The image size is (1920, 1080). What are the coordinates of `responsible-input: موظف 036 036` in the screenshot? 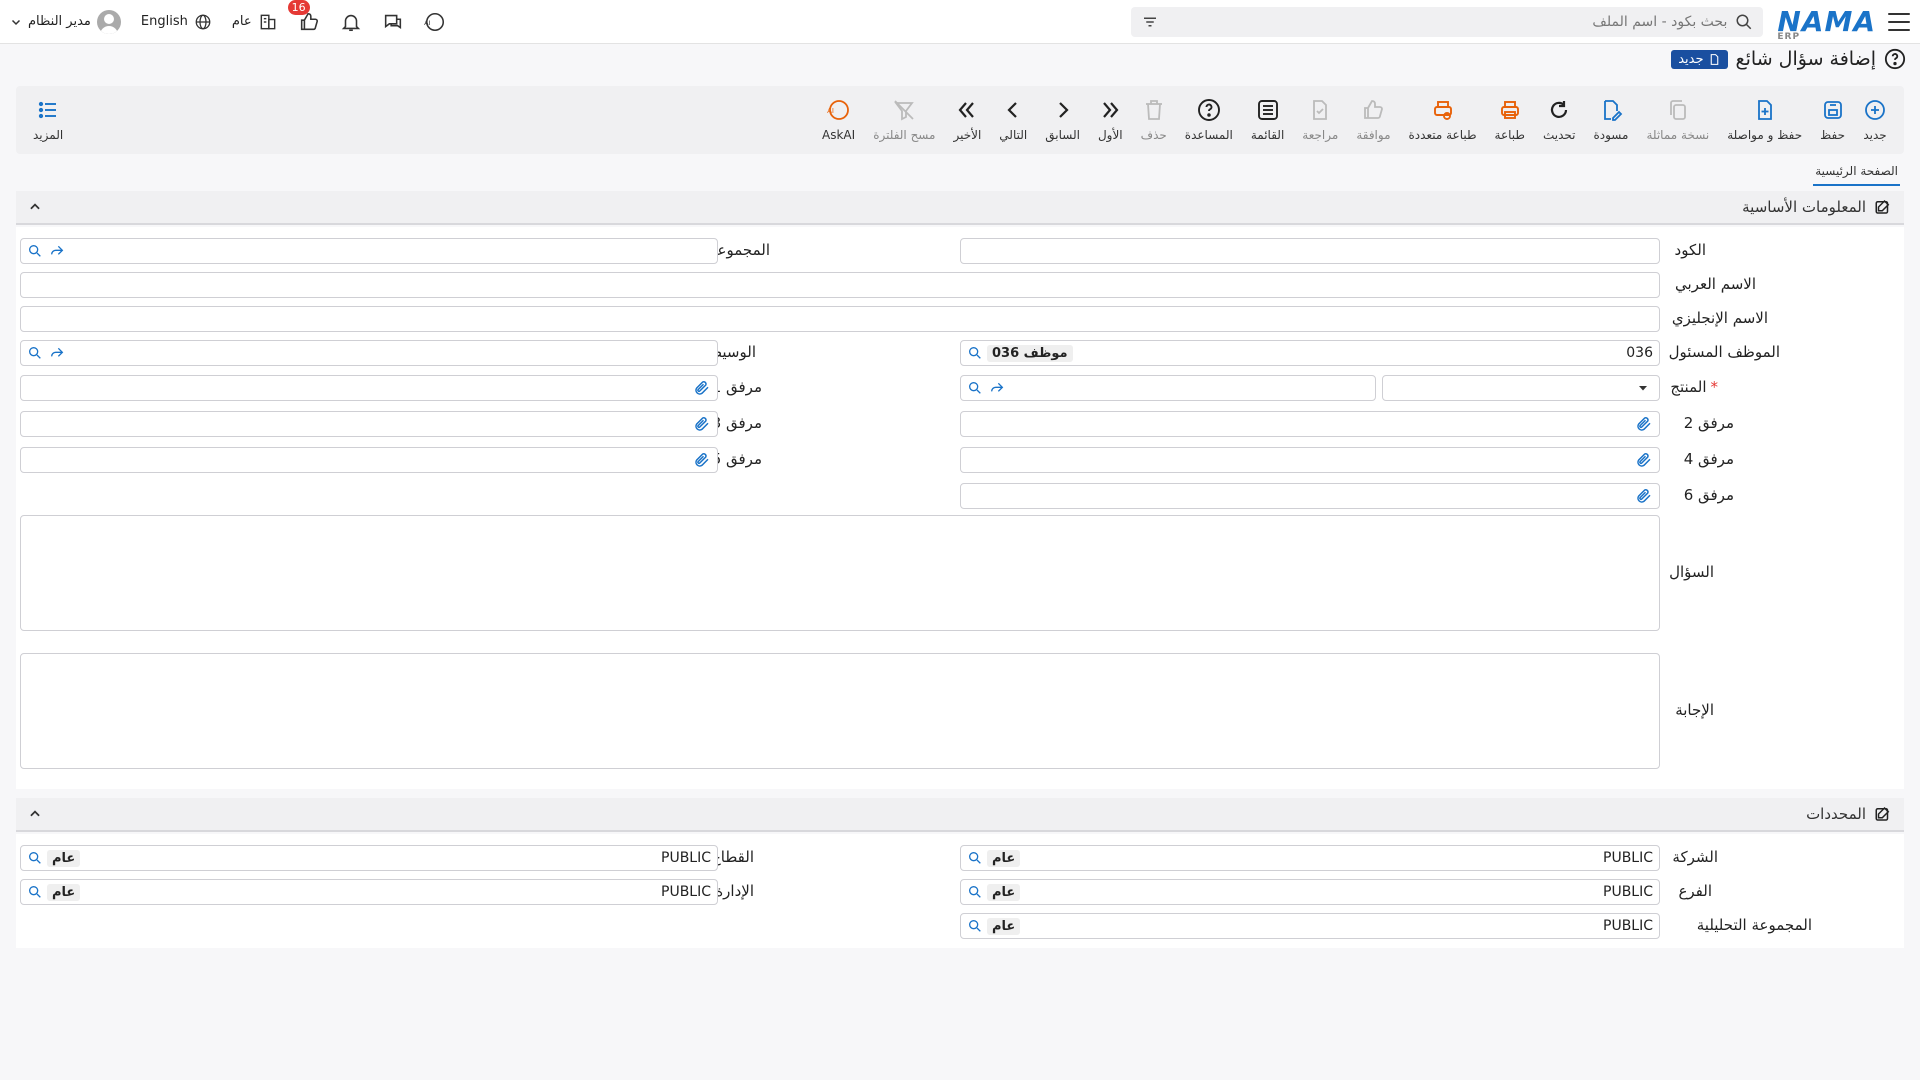 It's located at (1310, 353).